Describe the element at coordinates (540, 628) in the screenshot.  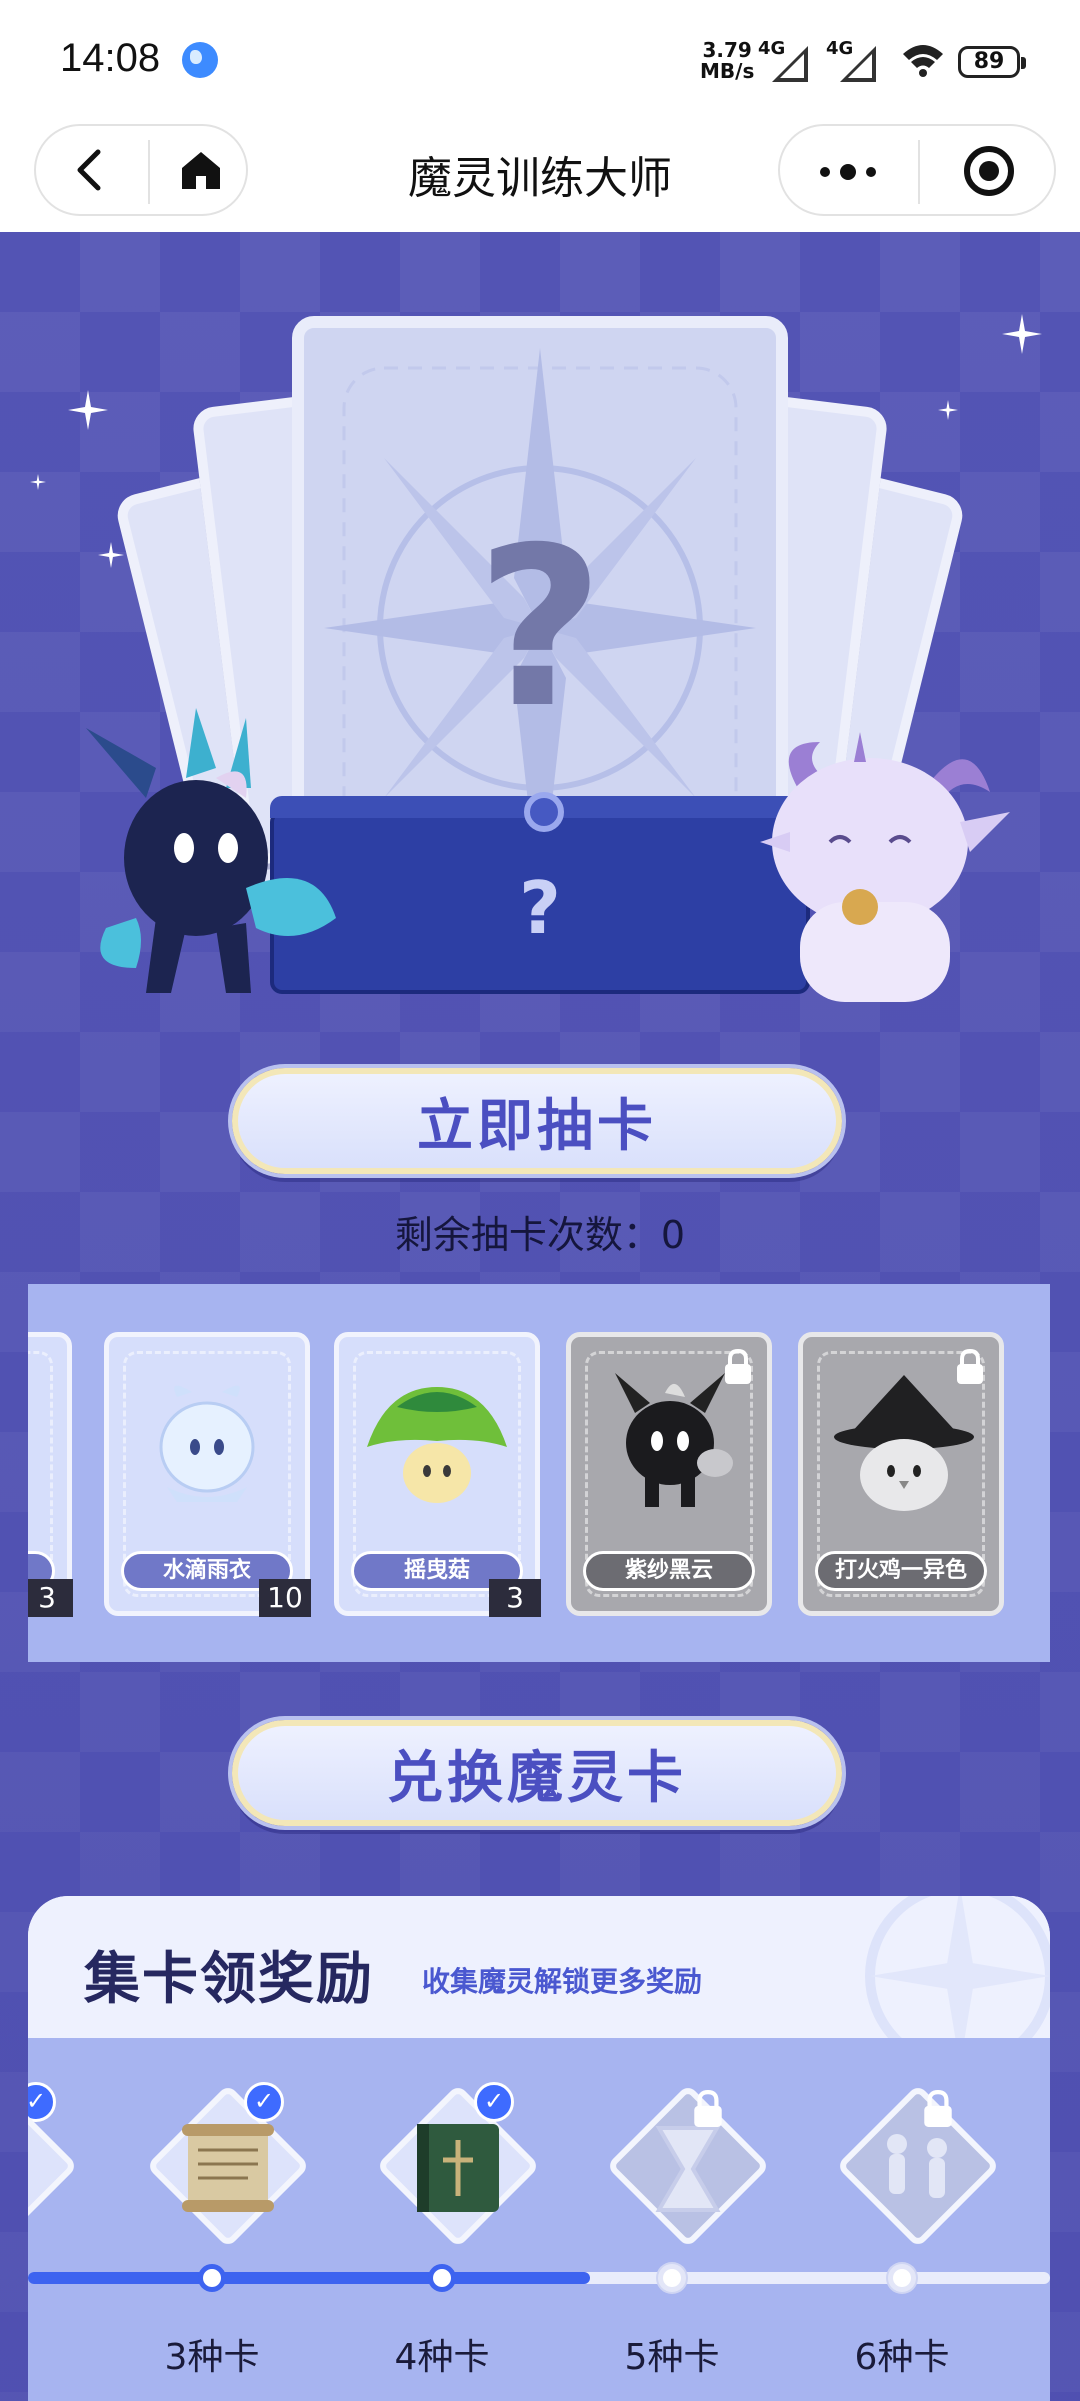
I see `question-mark: ?` at that location.